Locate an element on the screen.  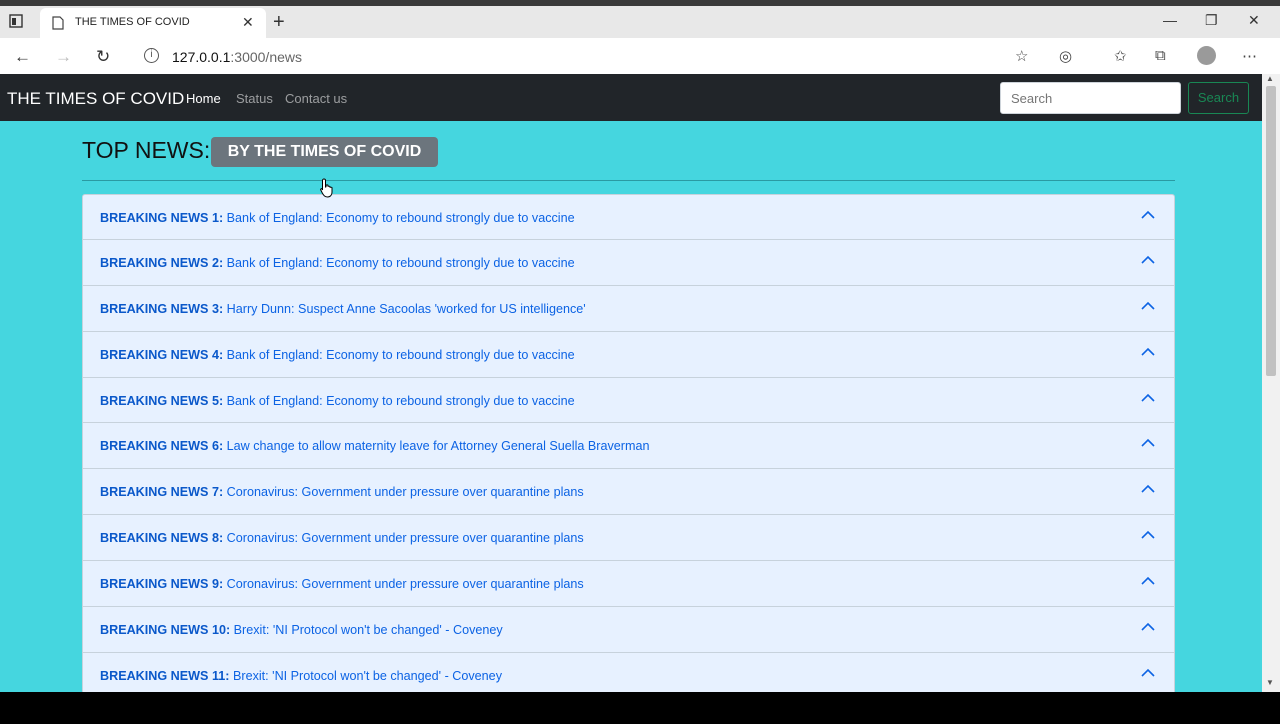
back-icon: ← is located at coordinates (22, 57).